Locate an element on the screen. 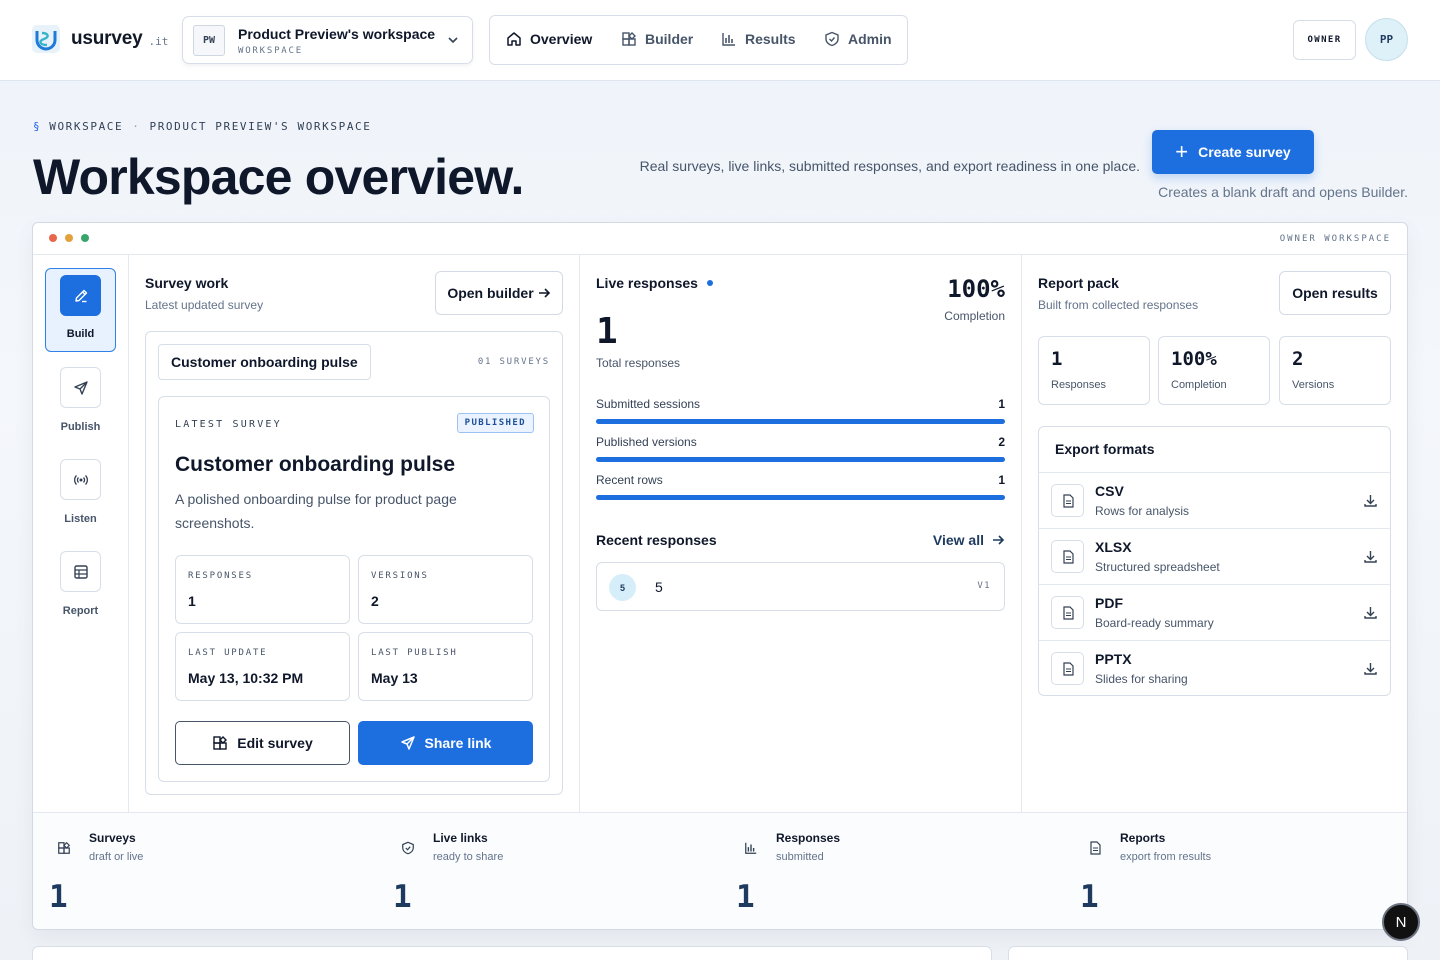 The height and width of the screenshot is (960, 1440). metric-value: 2 is located at coordinates (1001, 442).